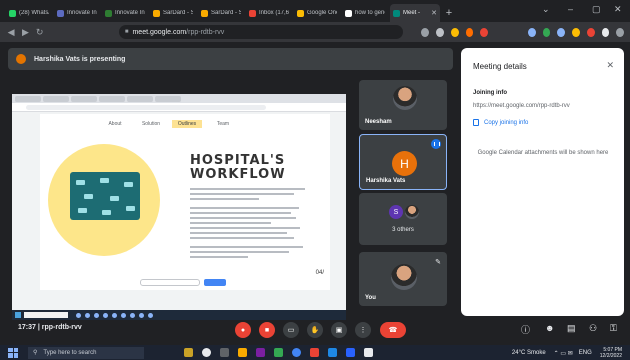 The height and width of the screenshot is (360, 630). Describe the element at coordinates (596, 9) in the screenshot. I see `maximize-button: ▢` at that location.